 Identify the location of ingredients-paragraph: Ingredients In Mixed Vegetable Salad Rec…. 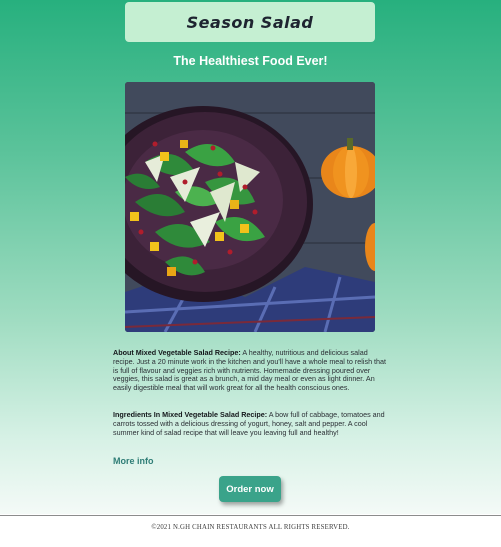
(251, 423).